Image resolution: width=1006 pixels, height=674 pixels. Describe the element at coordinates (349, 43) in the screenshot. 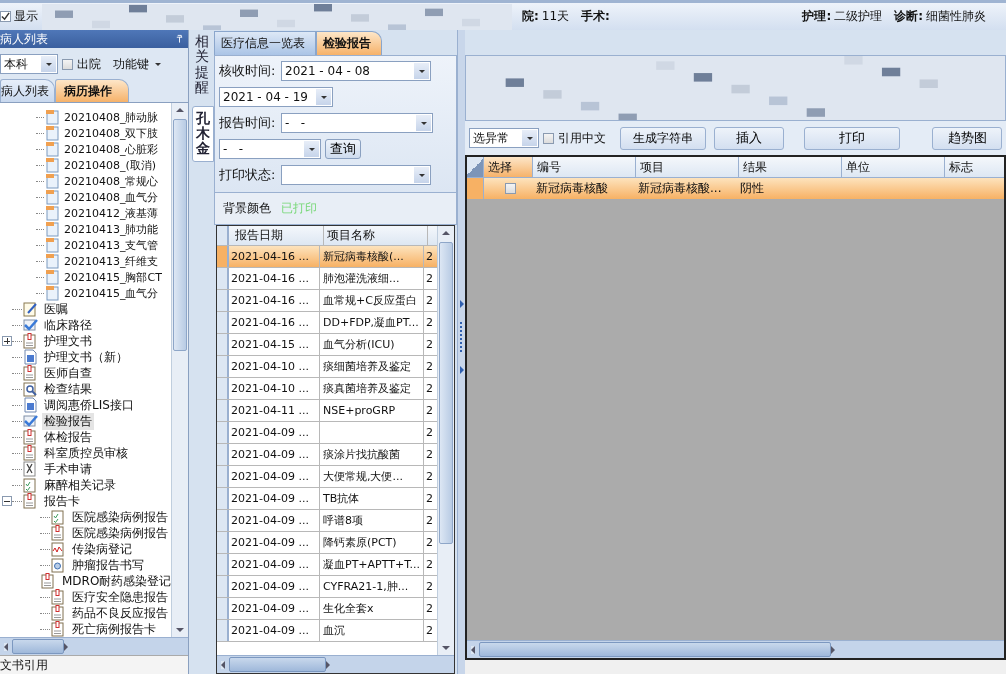

I see `tab: 检验报告` at that location.